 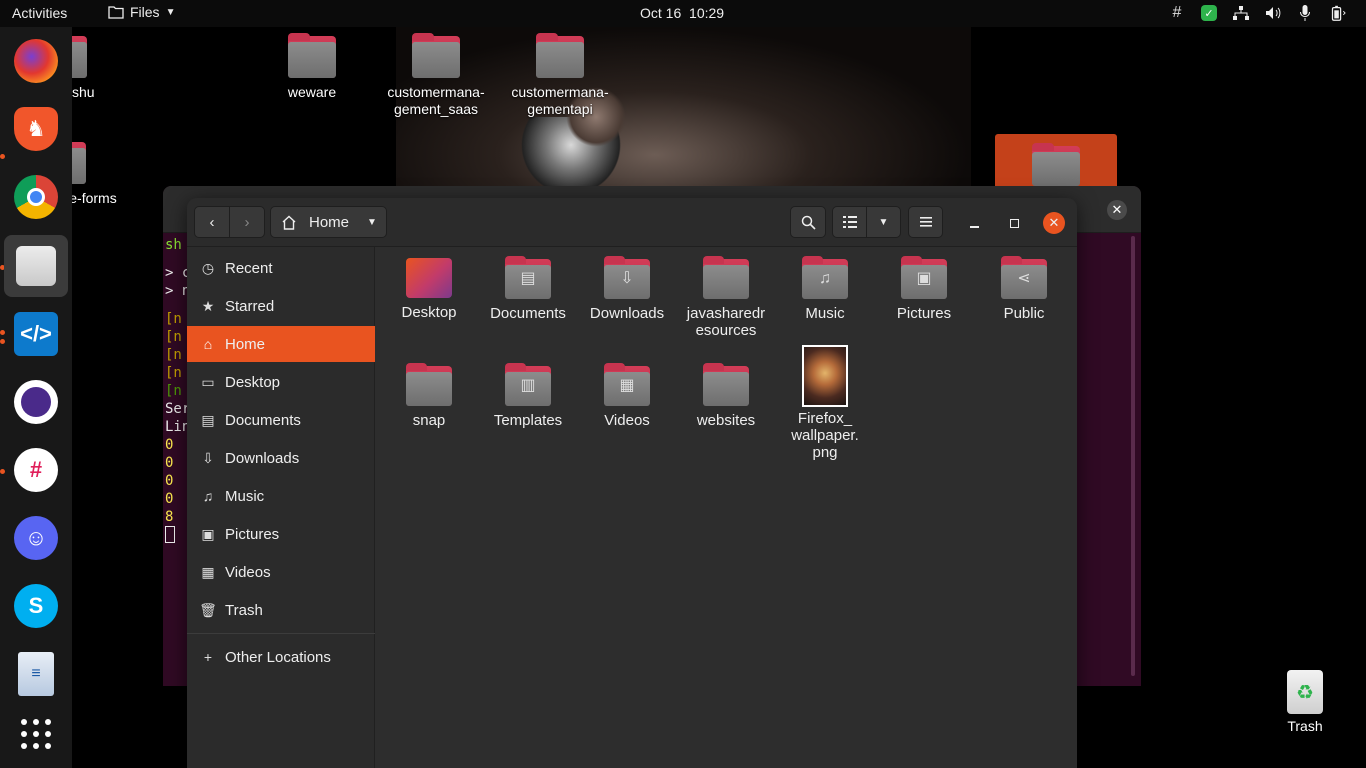 What do you see at coordinates (528, 277) in the screenshot?
I see `folder-documents-icon: ▤` at bounding box center [528, 277].